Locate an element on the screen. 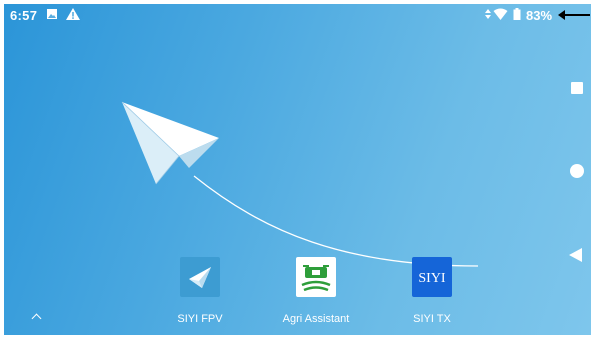 This screenshot has width=591, height=339. wifi-icon is located at coordinates (500, 14).